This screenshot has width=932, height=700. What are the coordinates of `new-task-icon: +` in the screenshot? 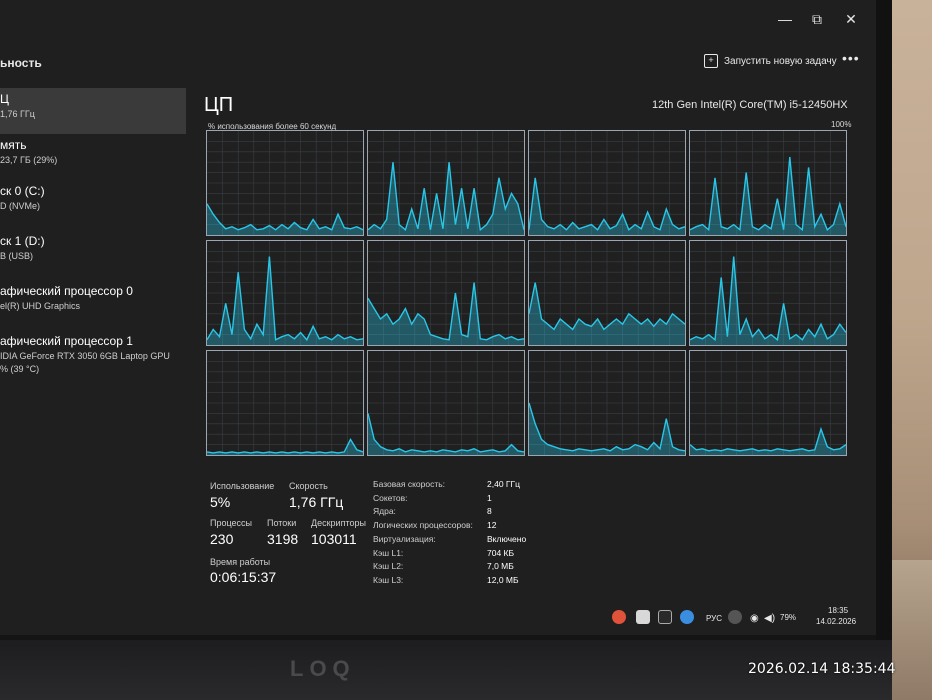 It's located at (711, 61).